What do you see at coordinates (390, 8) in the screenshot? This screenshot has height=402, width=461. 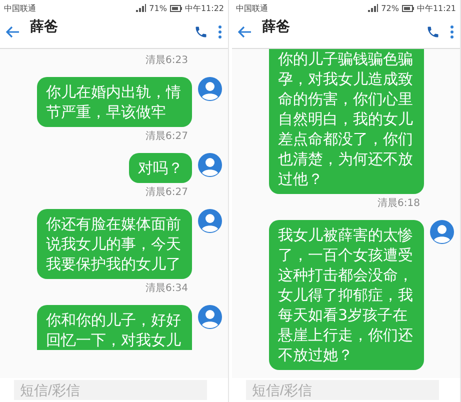 I see `battery-level: 72%` at bounding box center [390, 8].